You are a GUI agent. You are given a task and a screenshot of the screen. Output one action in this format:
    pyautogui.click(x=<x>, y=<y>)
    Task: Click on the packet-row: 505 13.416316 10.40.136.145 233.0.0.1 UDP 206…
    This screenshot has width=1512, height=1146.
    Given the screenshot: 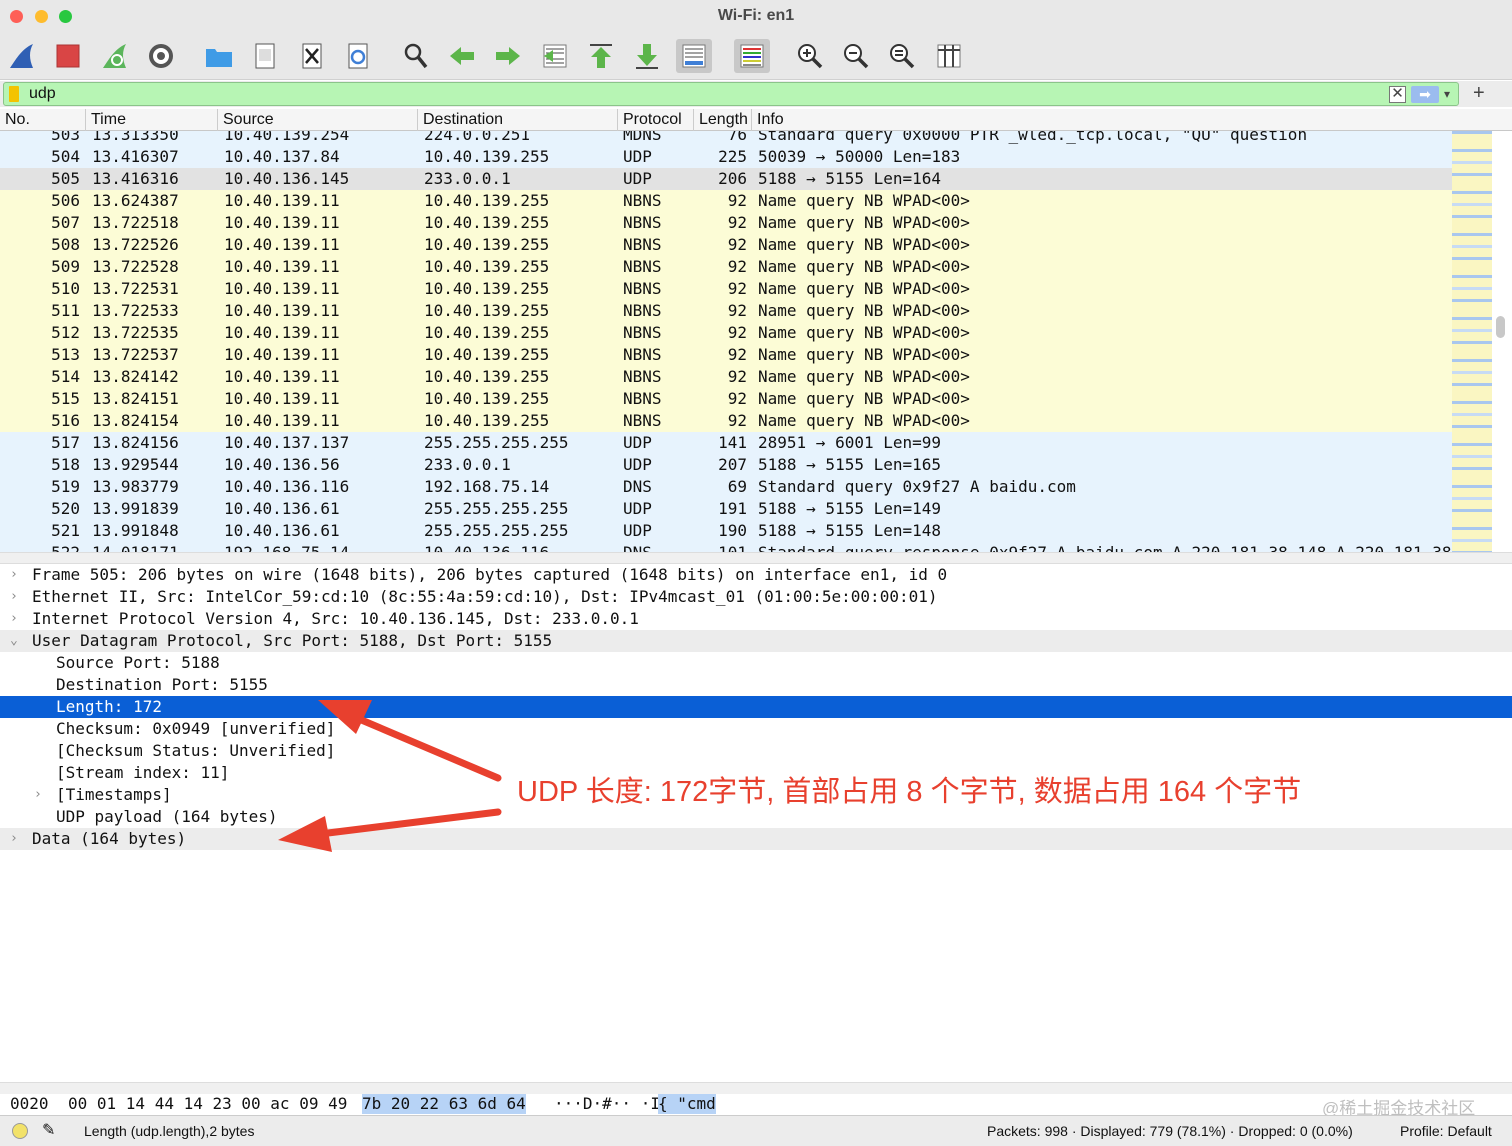 What is the action you would take?
    pyautogui.click(x=726, y=179)
    